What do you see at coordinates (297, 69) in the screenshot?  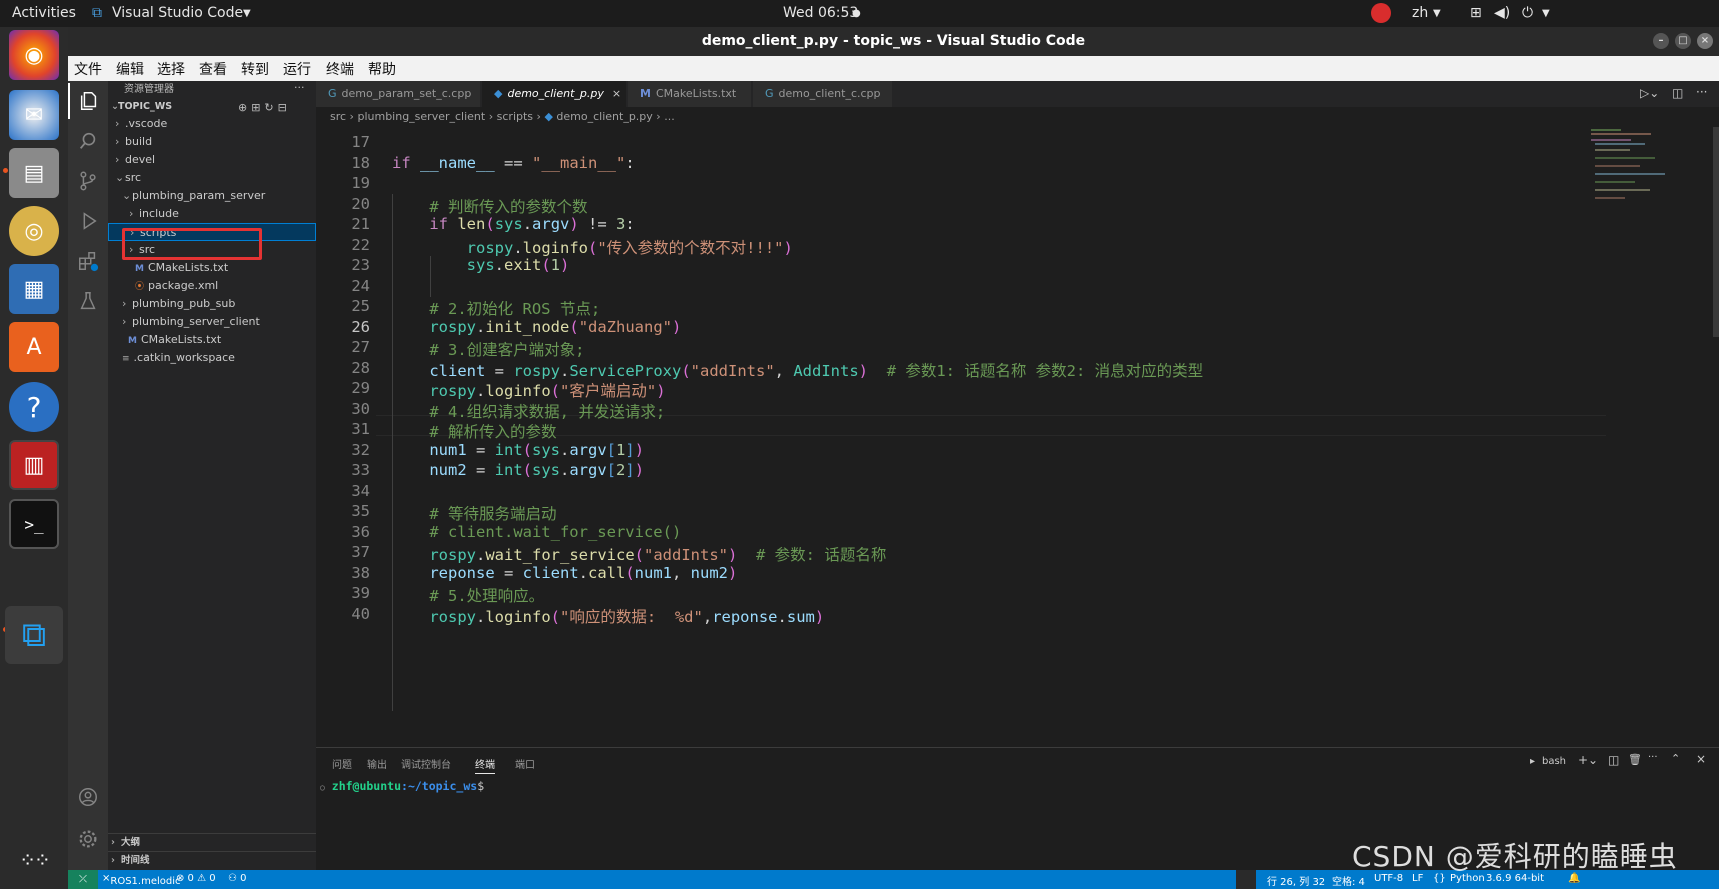 I see `menu-run: 运行` at bounding box center [297, 69].